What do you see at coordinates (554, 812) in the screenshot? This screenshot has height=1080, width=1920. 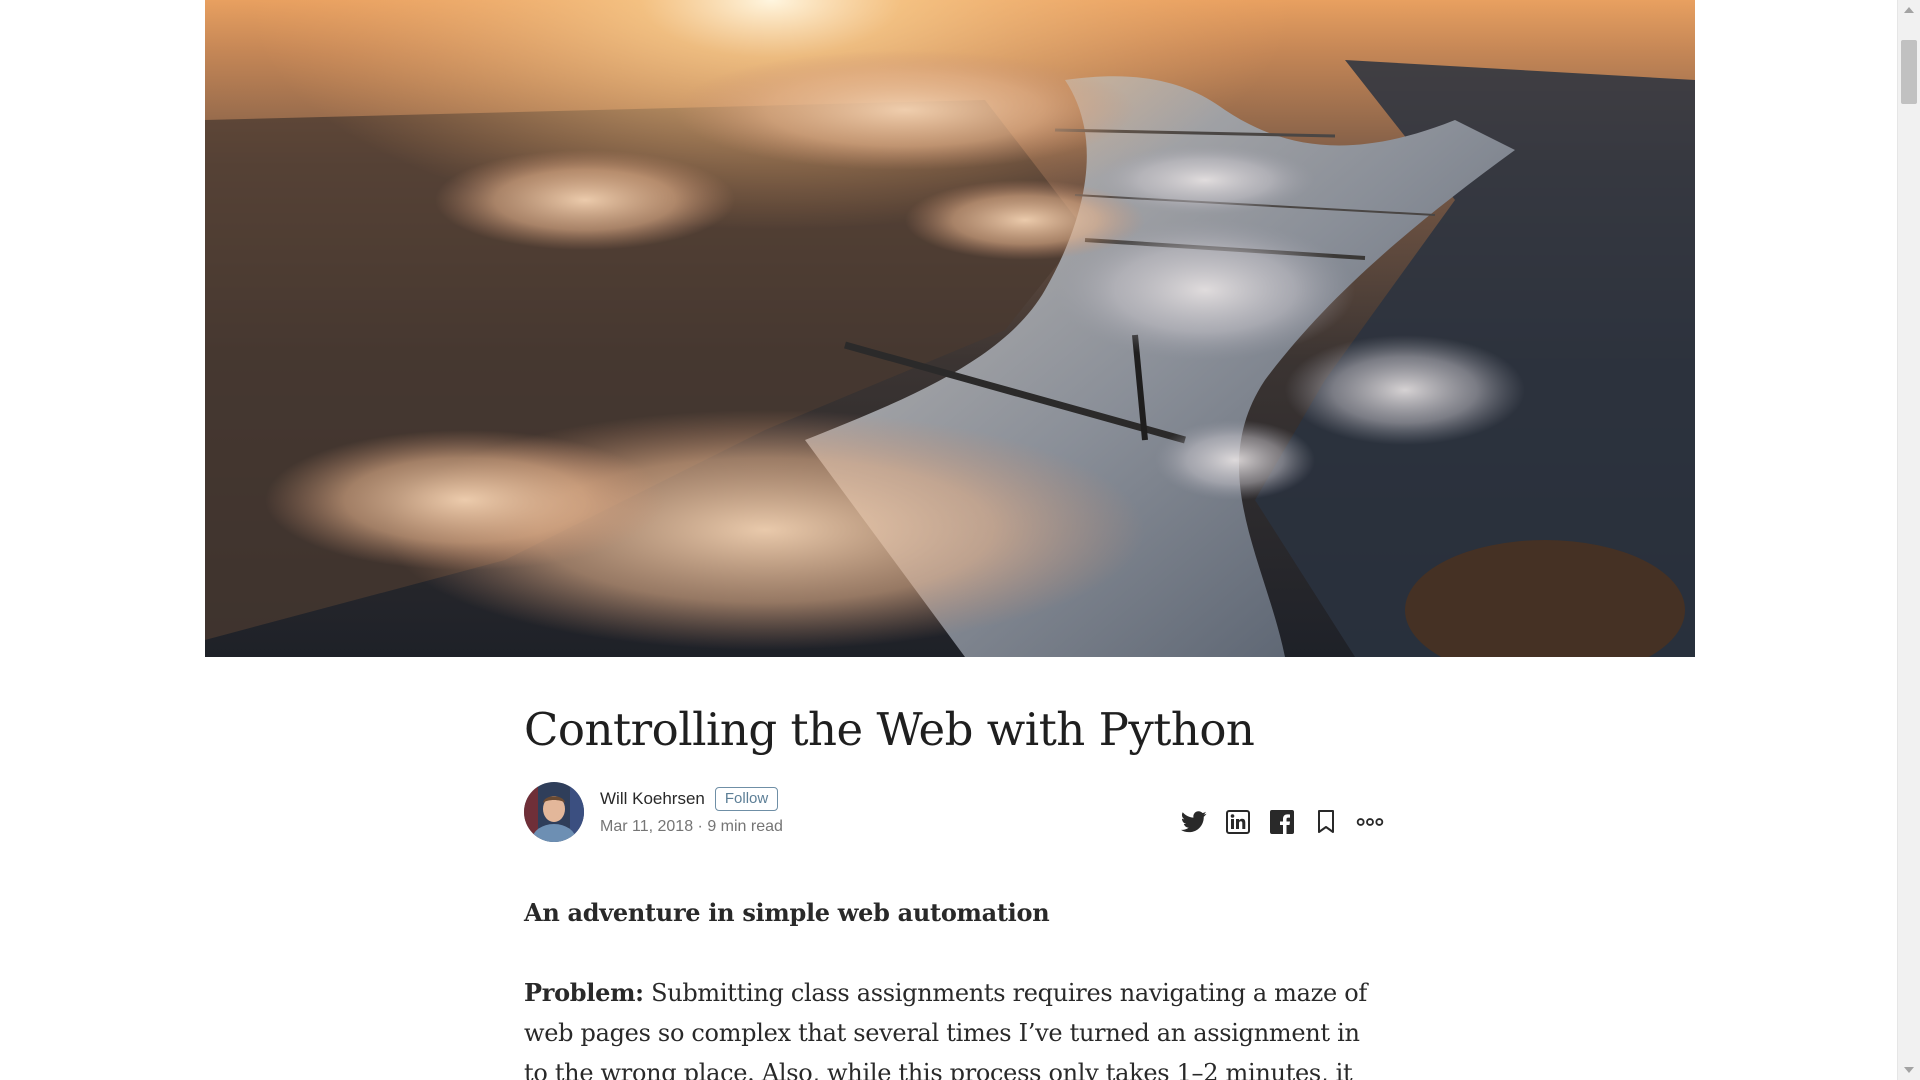 I see `author-avatar` at bounding box center [554, 812].